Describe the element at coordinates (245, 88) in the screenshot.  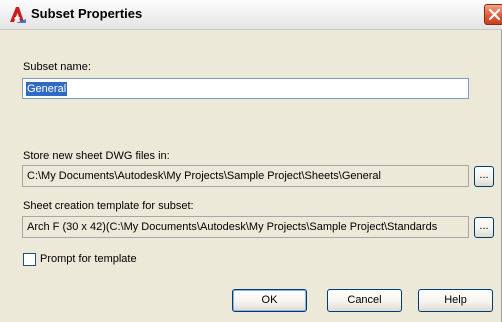
I see `subset-name-input: General` at that location.